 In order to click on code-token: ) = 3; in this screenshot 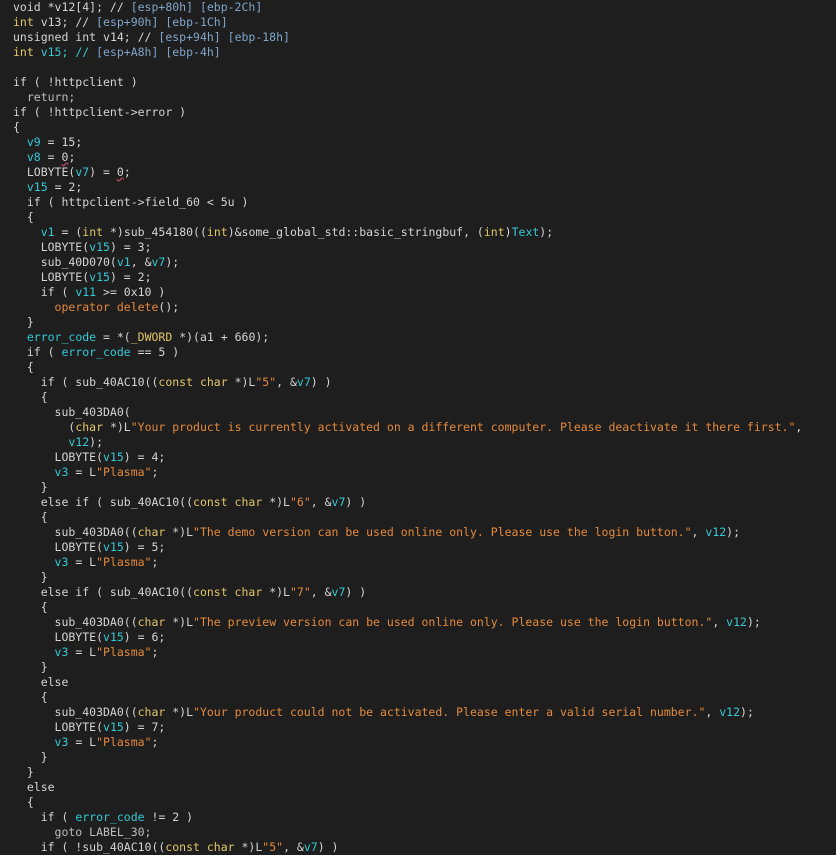, I will do `click(130, 247)`.